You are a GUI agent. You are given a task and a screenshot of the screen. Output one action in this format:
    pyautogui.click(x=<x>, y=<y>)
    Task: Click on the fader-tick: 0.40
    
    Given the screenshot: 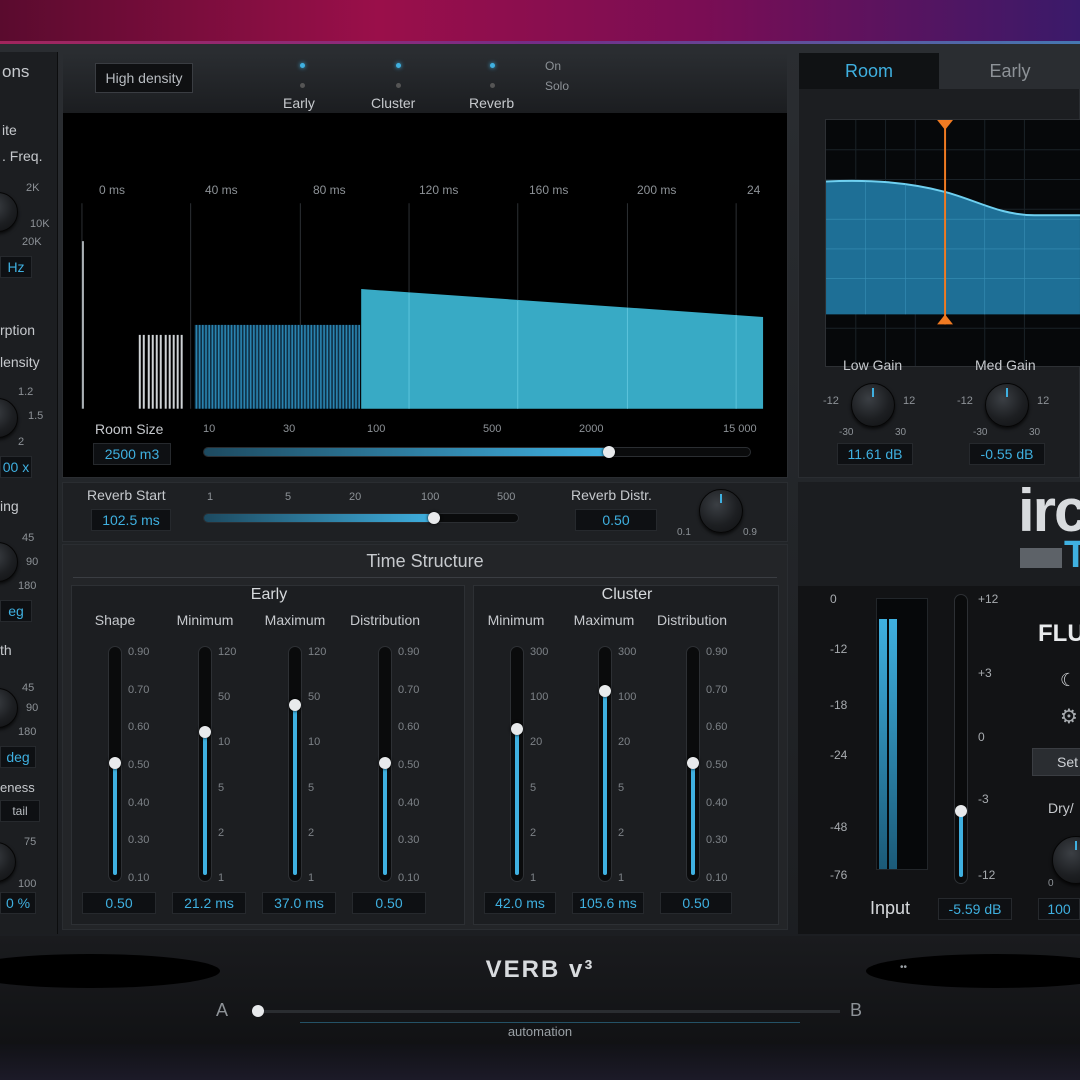 What is the action you would take?
    pyautogui.click(x=717, y=802)
    